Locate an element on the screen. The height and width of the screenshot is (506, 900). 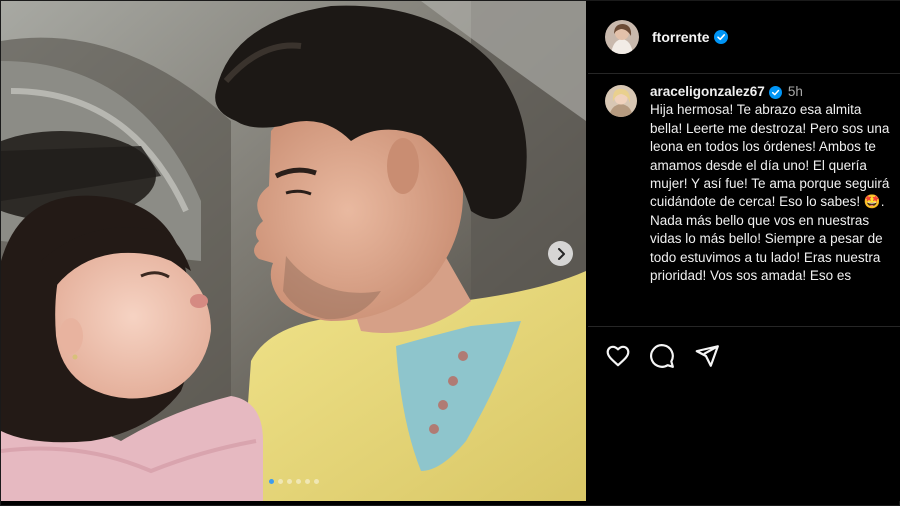
heart-icon is located at coordinates (618, 356).